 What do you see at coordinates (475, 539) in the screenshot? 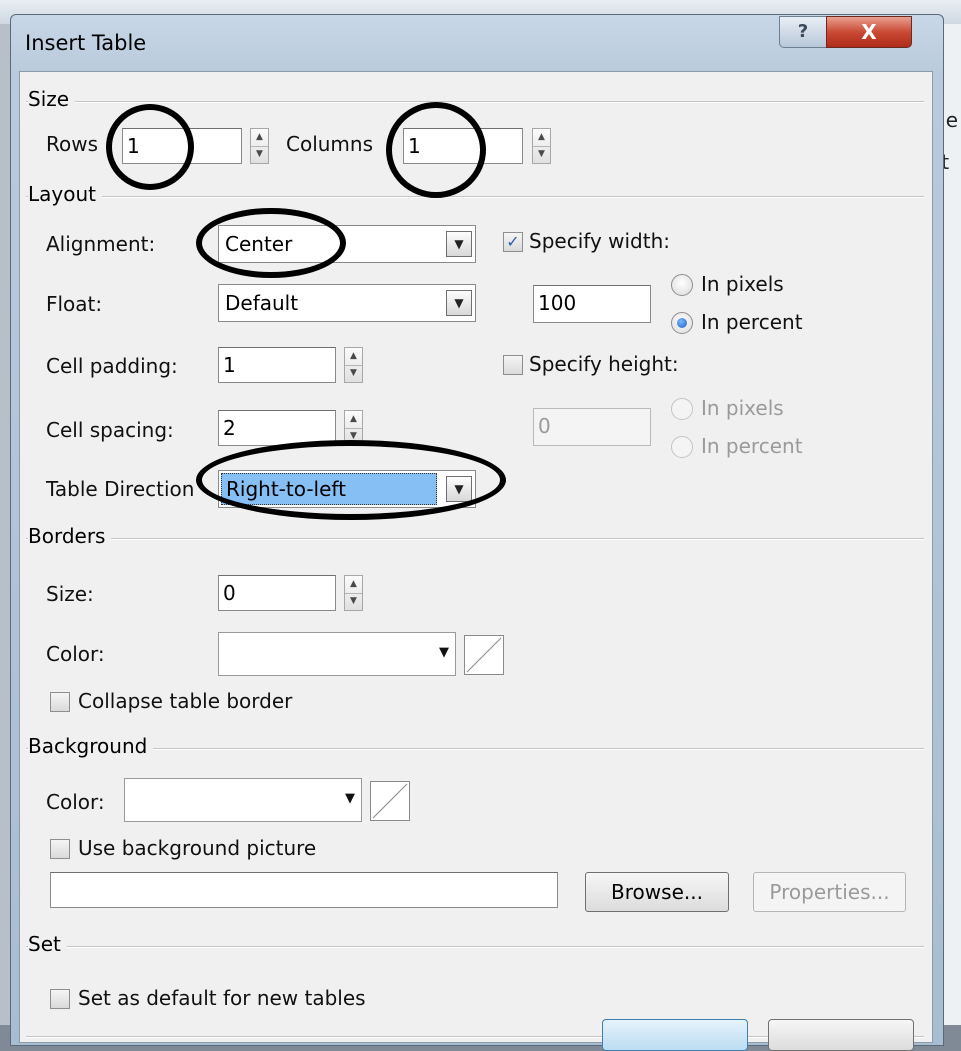
I see `borders-separator` at bounding box center [475, 539].